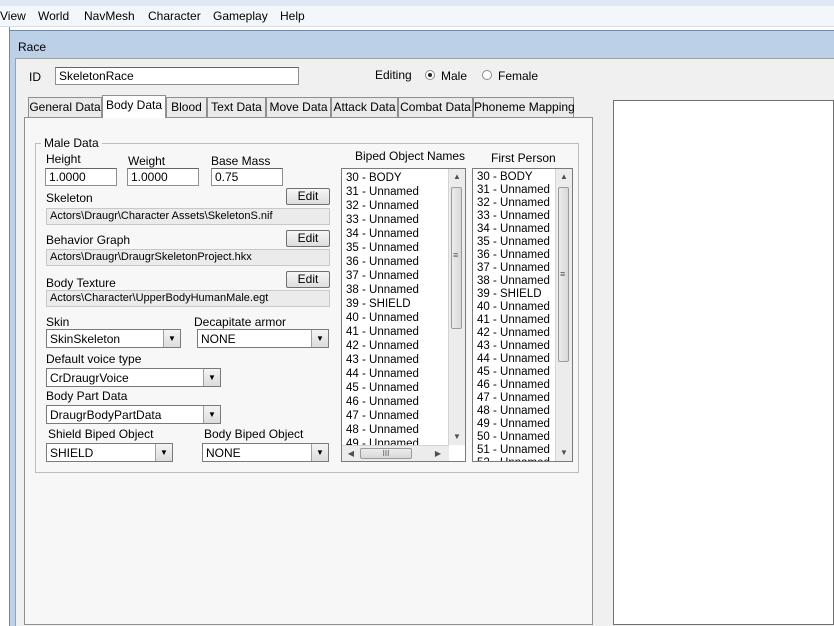 Image resolution: width=834 pixels, height=626 pixels. What do you see at coordinates (186, 107) in the screenshot?
I see `tab-blood: Blood` at bounding box center [186, 107].